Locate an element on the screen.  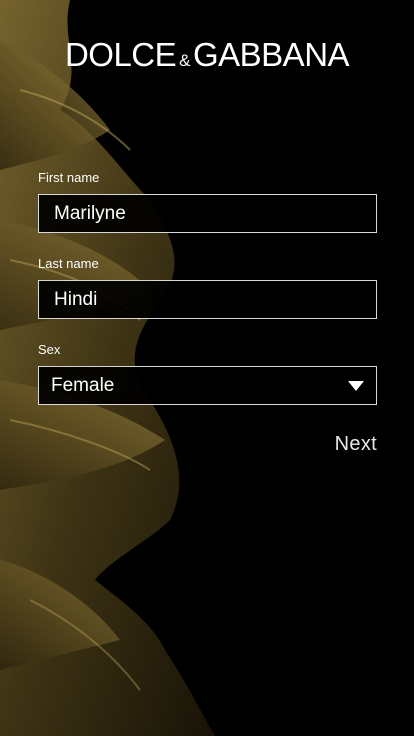
logo-text-dolce: DOLCE is located at coordinates (120, 54).